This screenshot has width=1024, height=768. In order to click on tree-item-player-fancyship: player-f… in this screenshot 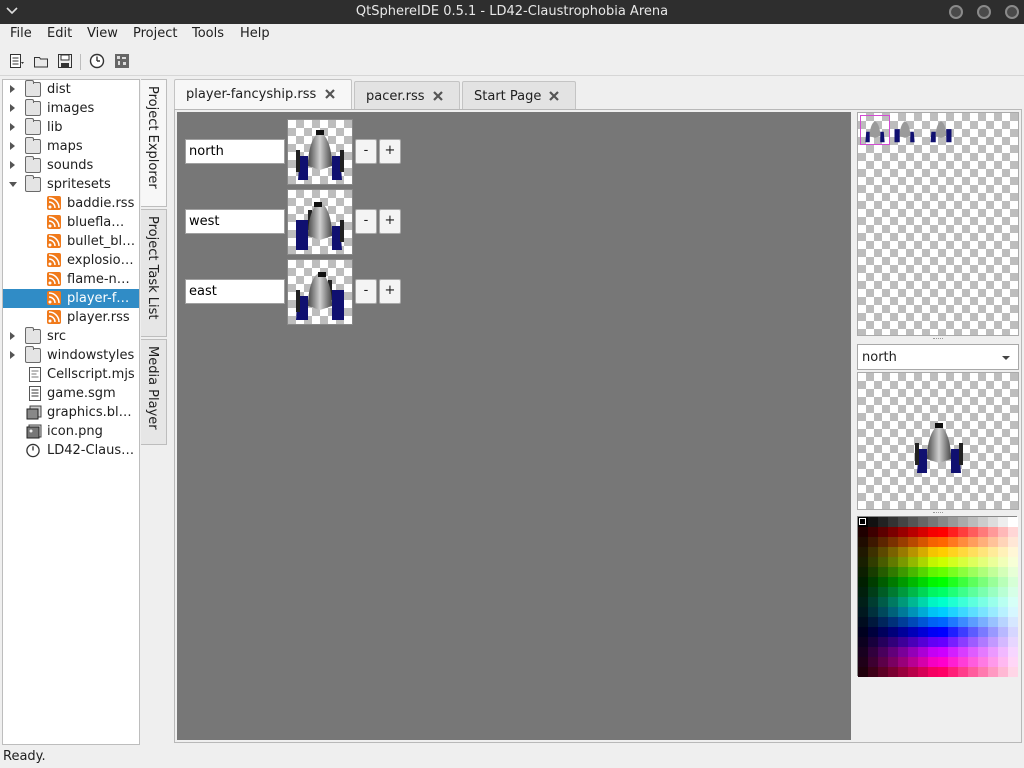, I will do `click(71, 298)`.